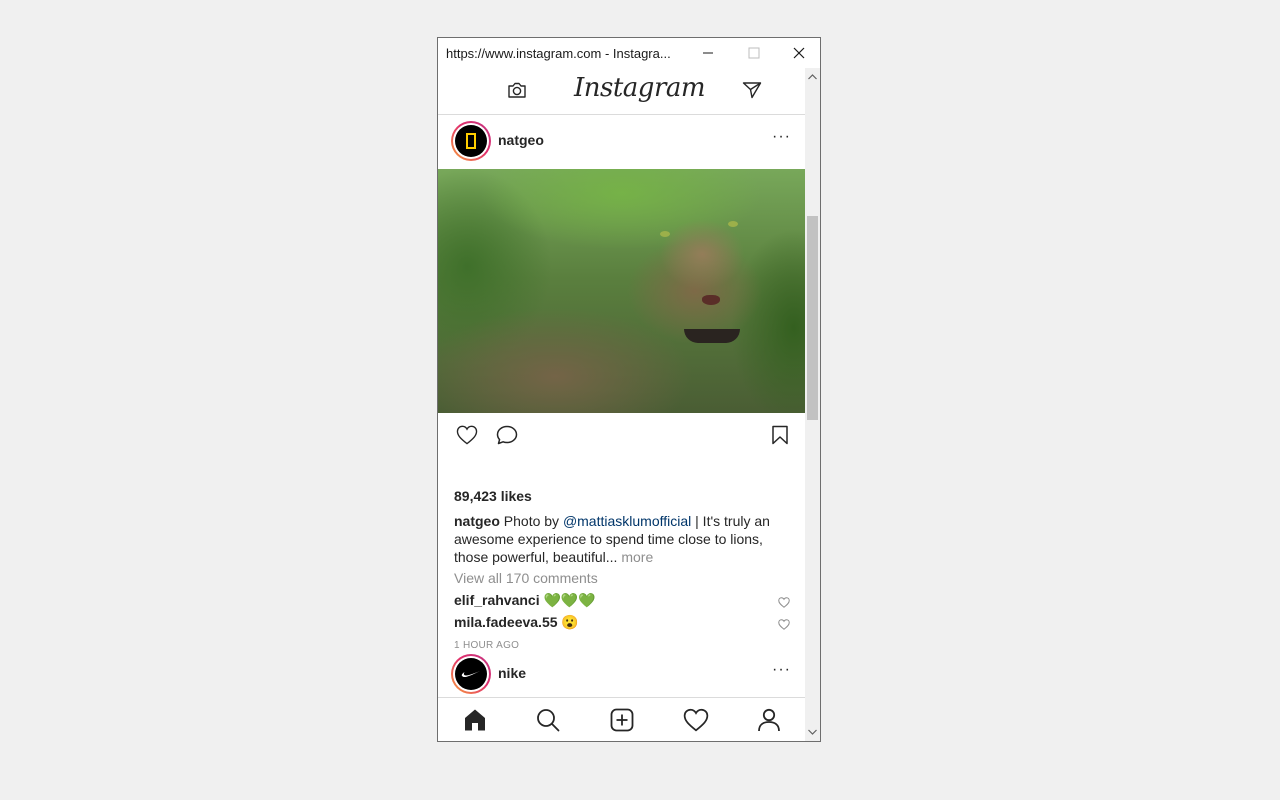 This screenshot has width=1280, height=800. Describe the element at coordinates (512, 673) in the screenshot. I see `post-username: nike` at that location.